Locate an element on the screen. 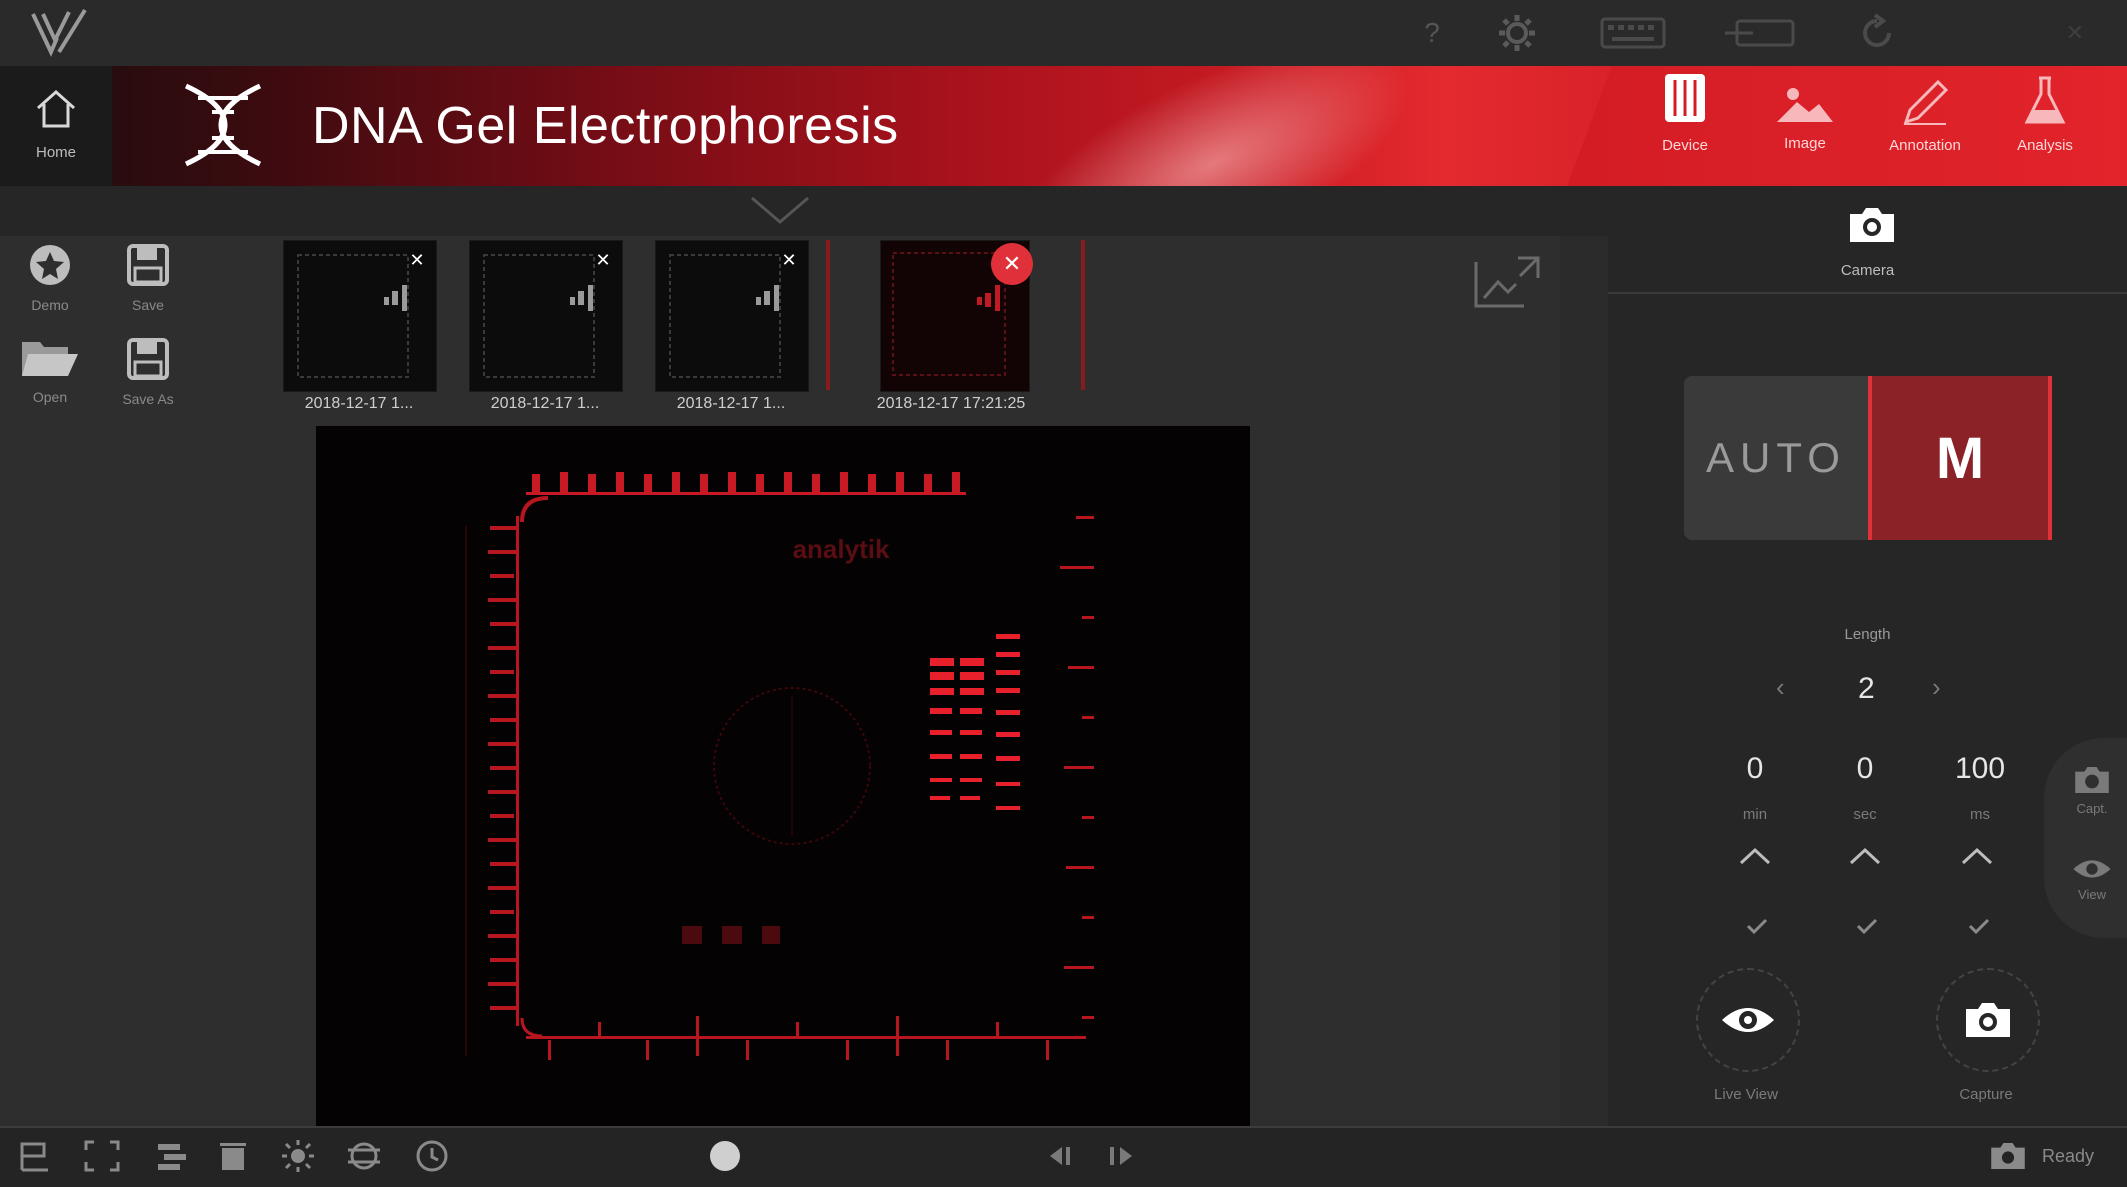 This screenshot has height=1187, width=2127. status-camera-icon is located at coordinates (2008, 1156).